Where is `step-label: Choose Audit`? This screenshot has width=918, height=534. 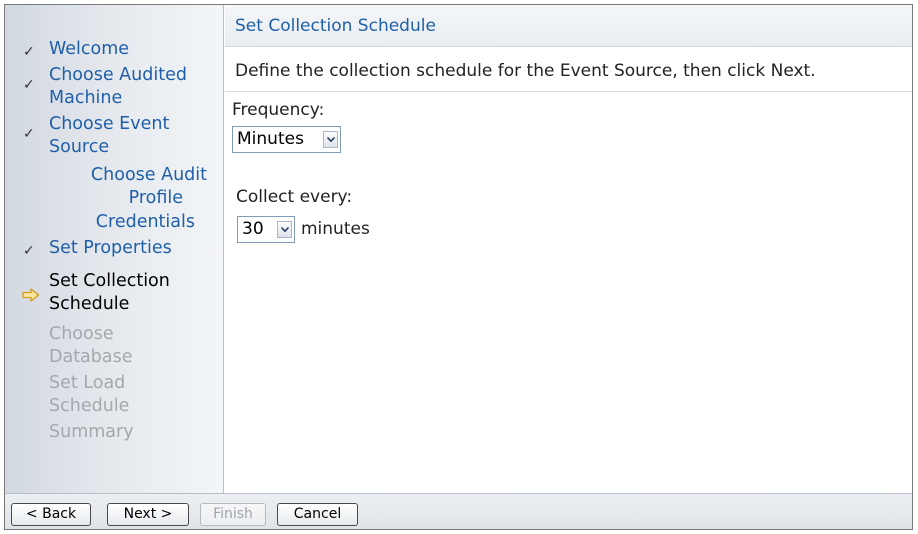
step-label: Choose Audit is located at coordinates (148, 175).